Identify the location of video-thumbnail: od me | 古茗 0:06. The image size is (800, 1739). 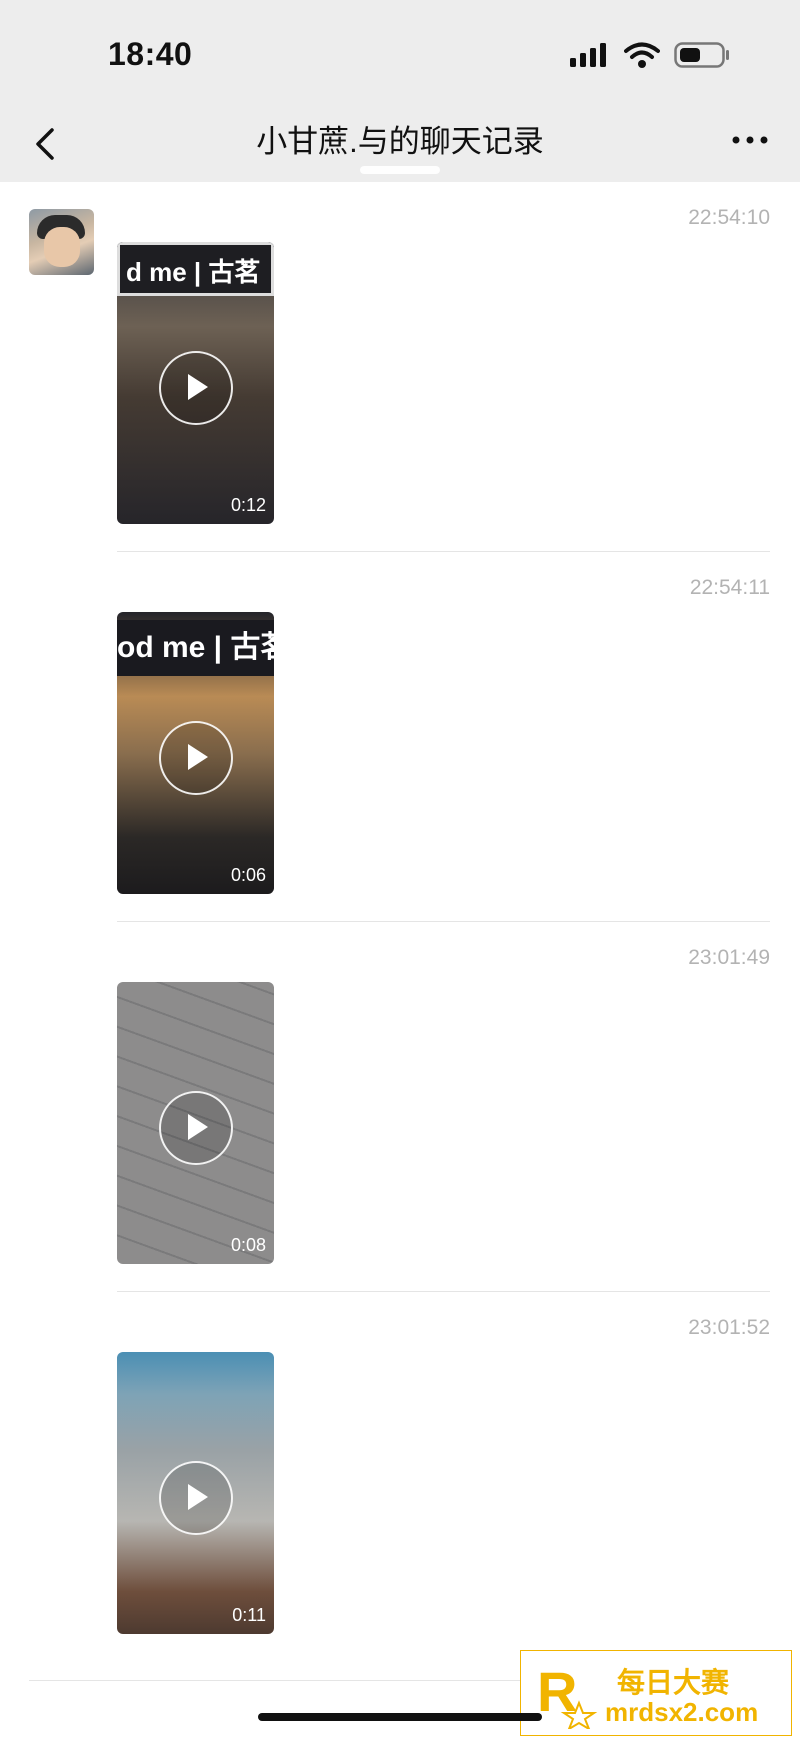
(195, 753).